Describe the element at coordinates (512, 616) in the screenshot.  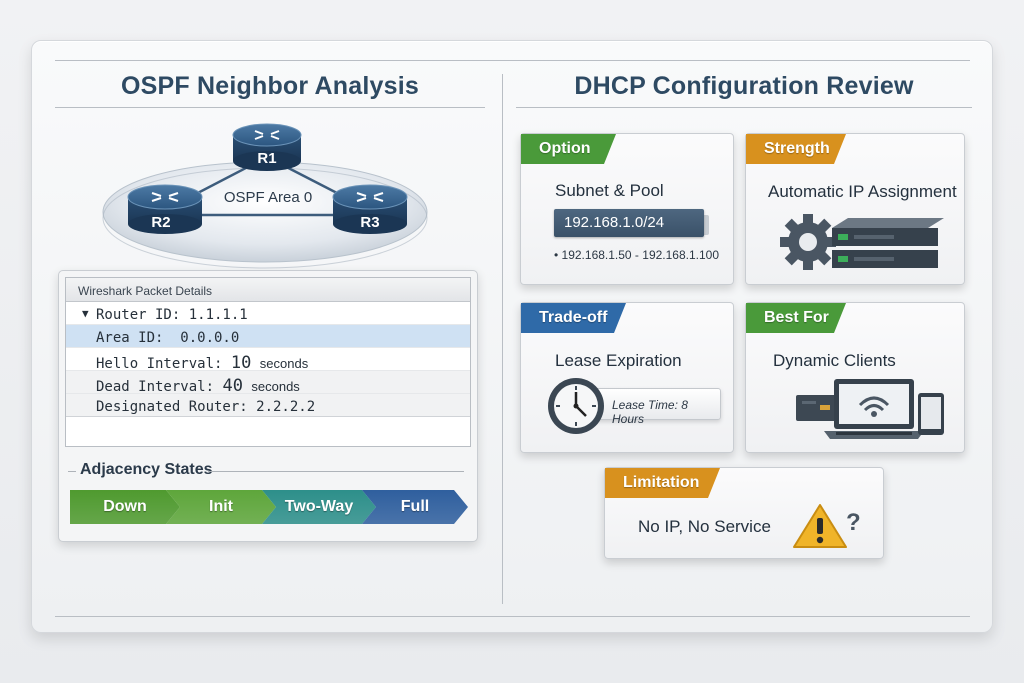
I see `bottom-rule` at that location.